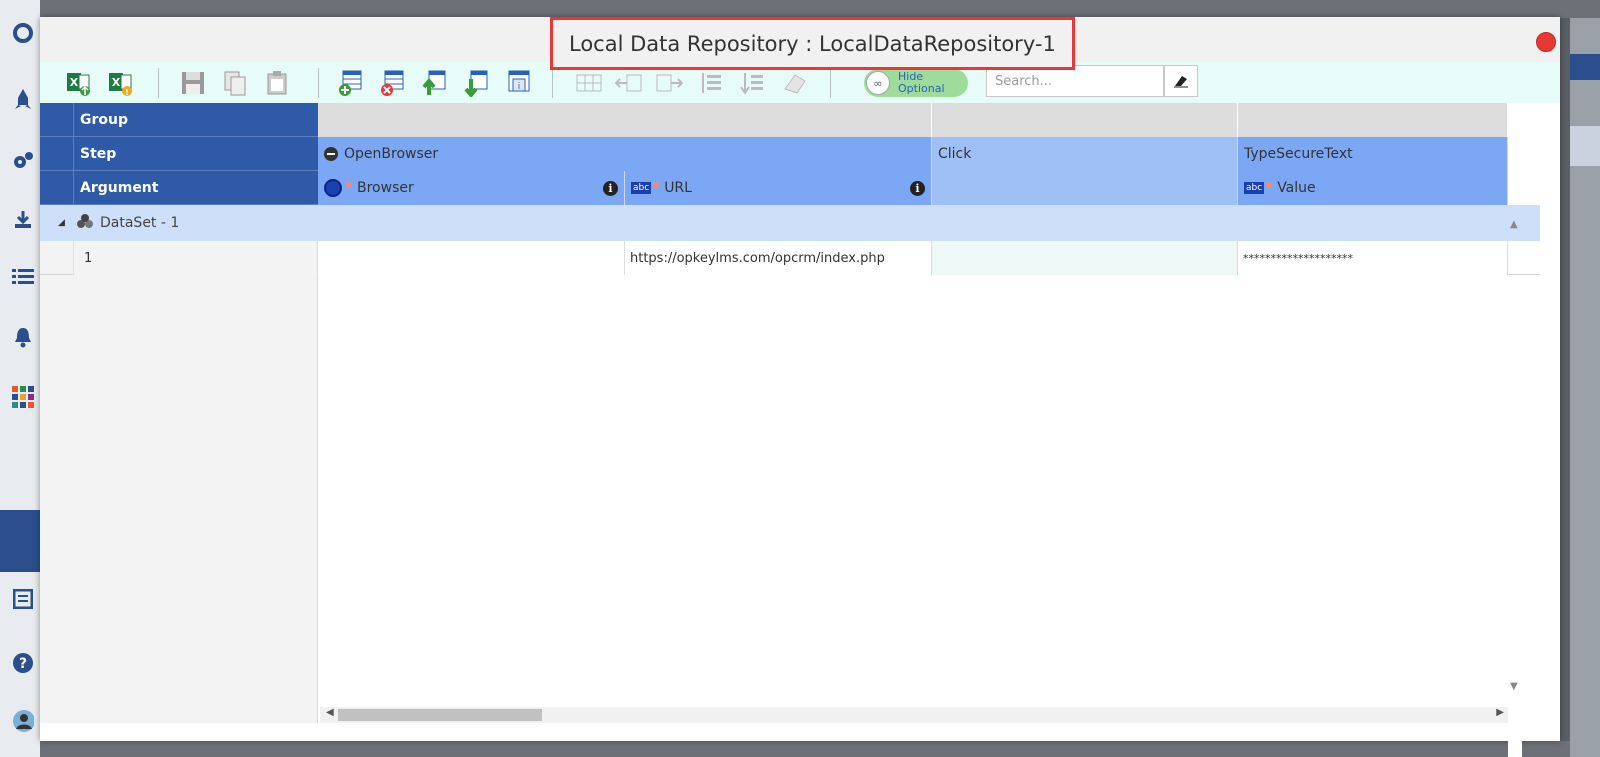 This screenshot has height=757, width=1600. Describe the element at coordinates (1296, 188) in the screenshot. I see `argument-name: Value` at that location.